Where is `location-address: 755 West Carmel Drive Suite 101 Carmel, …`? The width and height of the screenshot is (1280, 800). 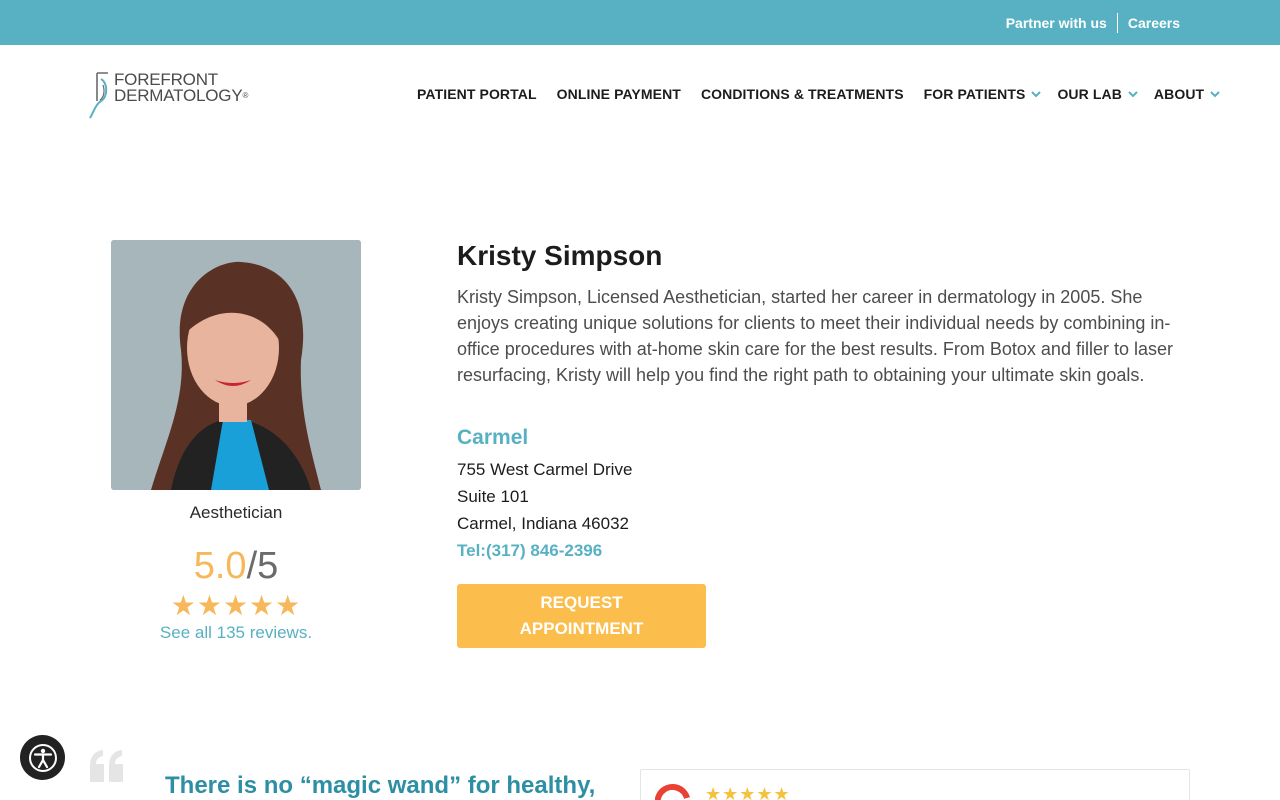
location-address: 755 West Carmel Drive Suite 101 Carmel, … is located at coordinates (827, 496).